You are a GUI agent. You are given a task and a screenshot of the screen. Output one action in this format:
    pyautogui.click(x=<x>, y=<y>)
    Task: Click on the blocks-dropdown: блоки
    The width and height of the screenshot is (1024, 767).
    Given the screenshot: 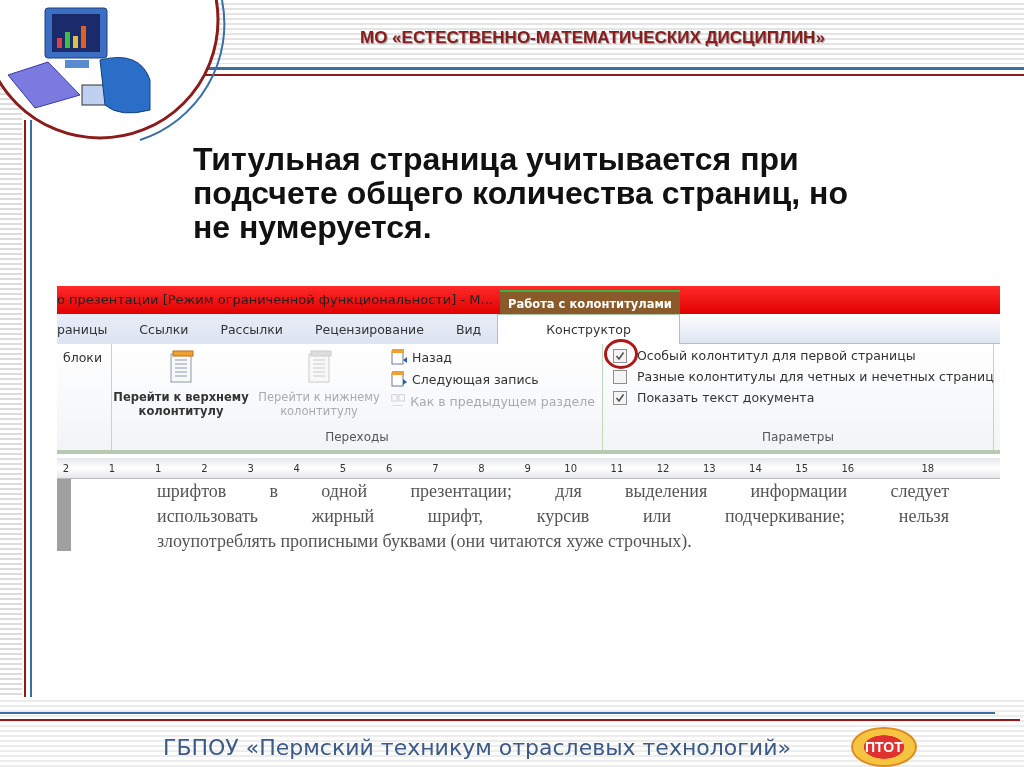 What is the action you would take?
    pyautogui.click(x=84, y=397)
    